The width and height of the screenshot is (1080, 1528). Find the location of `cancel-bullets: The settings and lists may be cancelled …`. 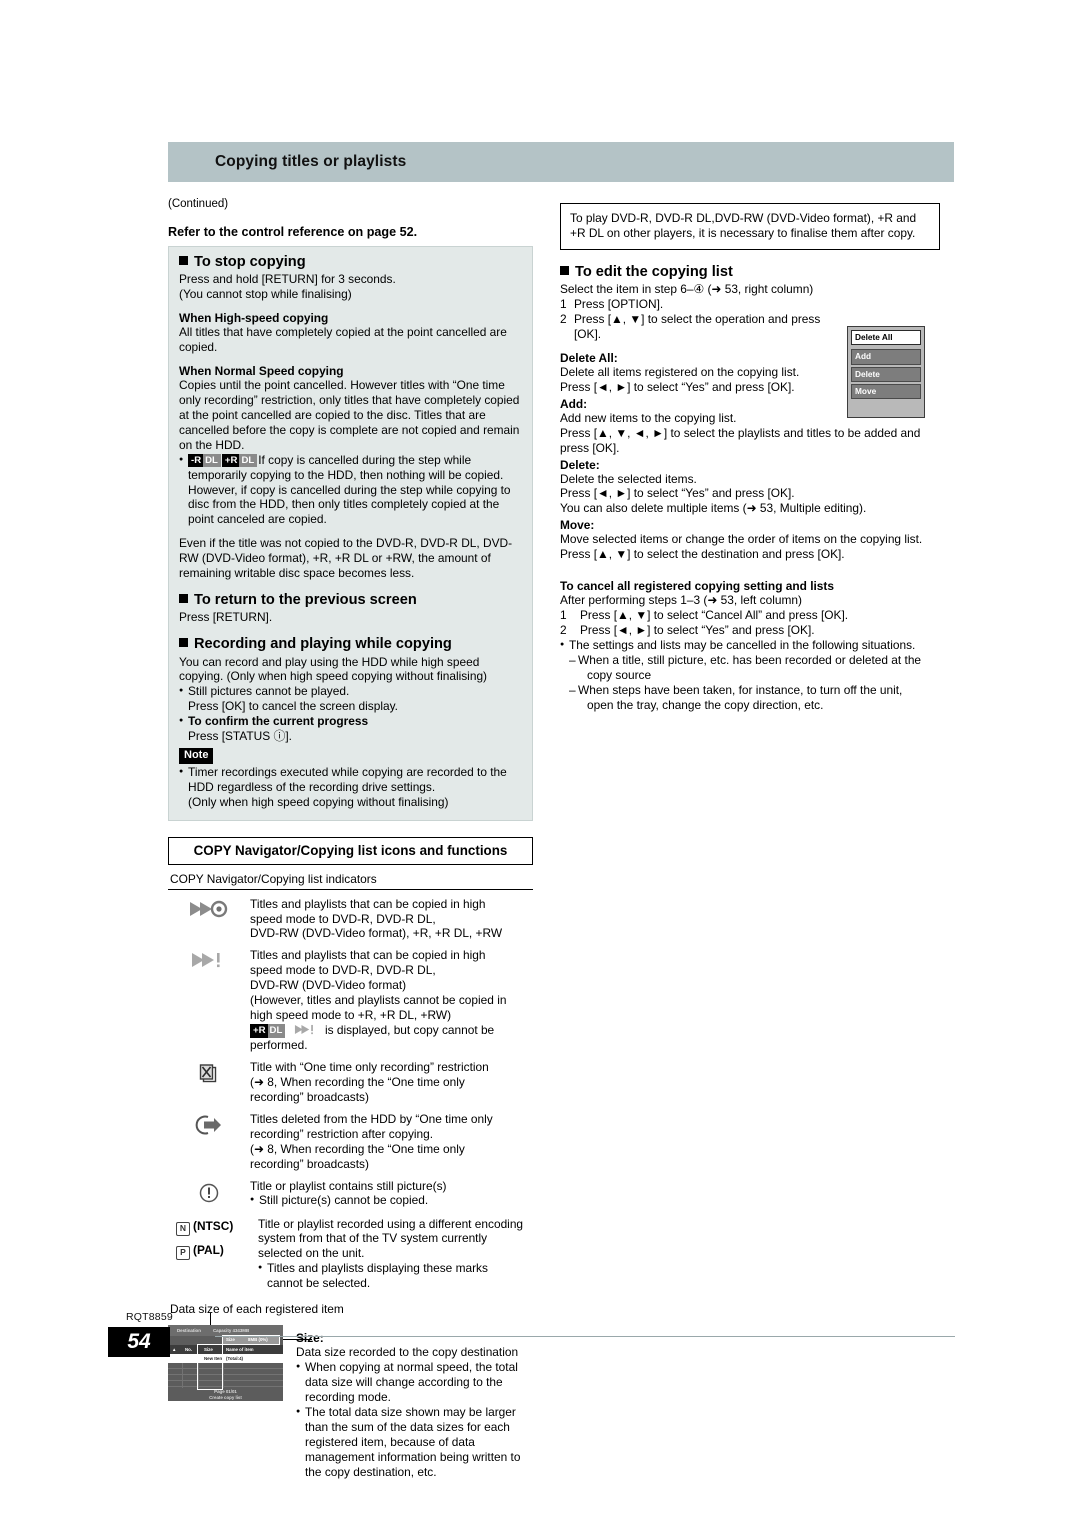

cancel-bullets: The settings and lists may be cancelled … is located at coordinates (750, 645).